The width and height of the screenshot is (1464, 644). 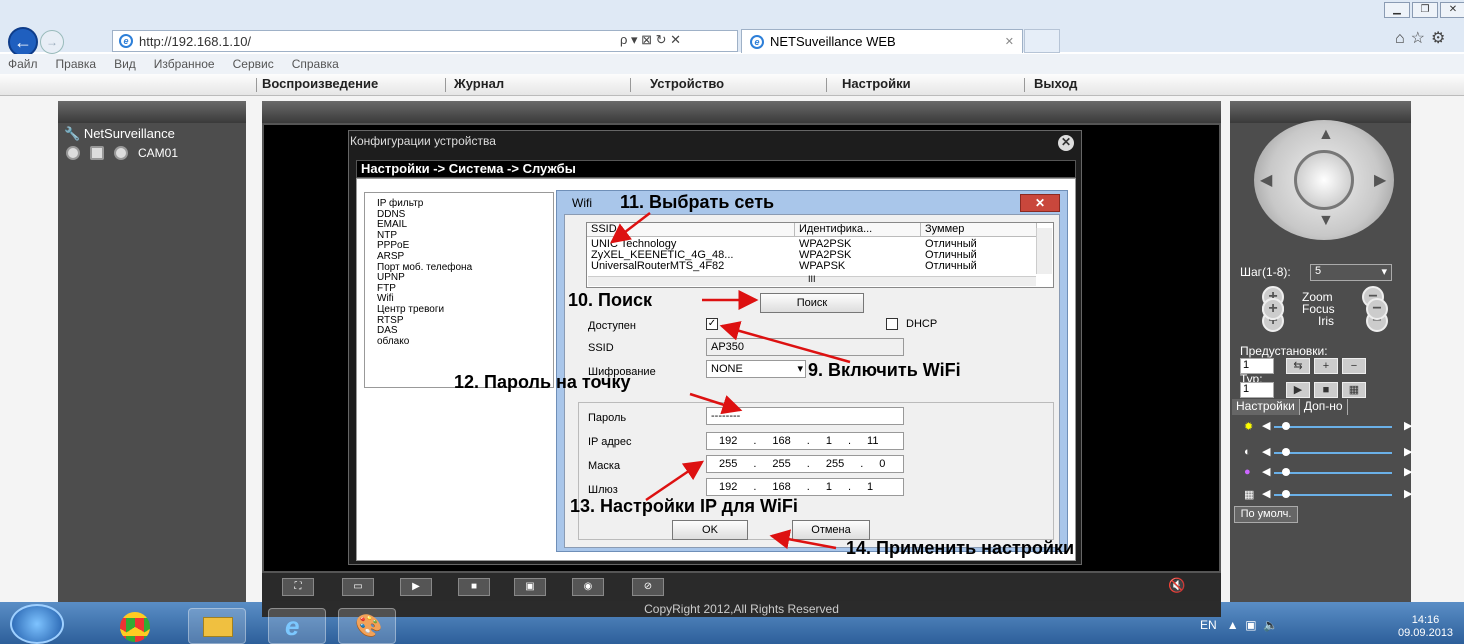 What do you see at coordinates (1266, 514) in the screenshot?
I see `default-button: По умолч.` at bounding box center [1266, 514].